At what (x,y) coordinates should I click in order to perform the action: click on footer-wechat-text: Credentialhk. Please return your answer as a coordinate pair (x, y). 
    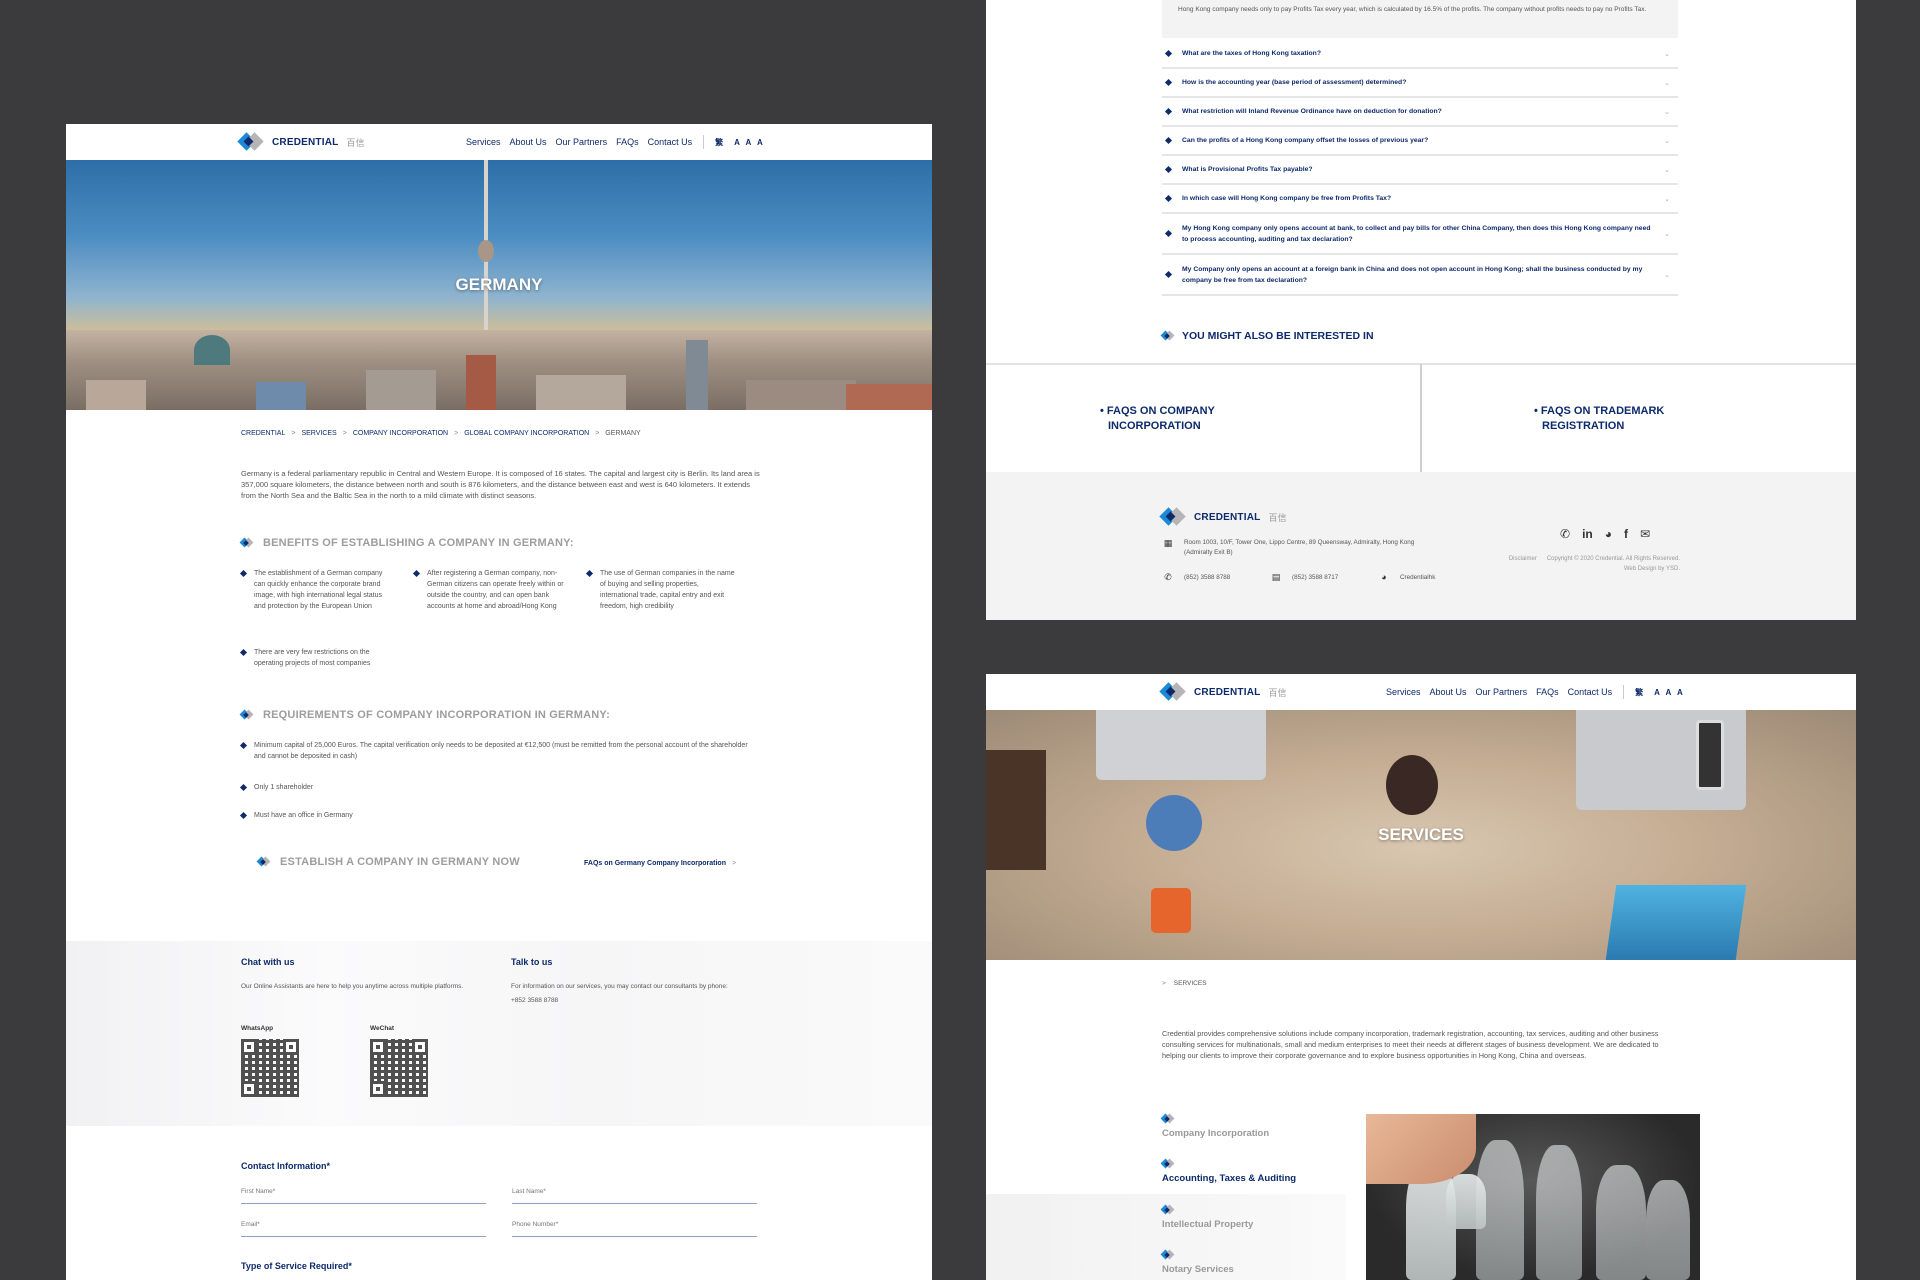
    Looking at the image, I should click on (1418, 577).